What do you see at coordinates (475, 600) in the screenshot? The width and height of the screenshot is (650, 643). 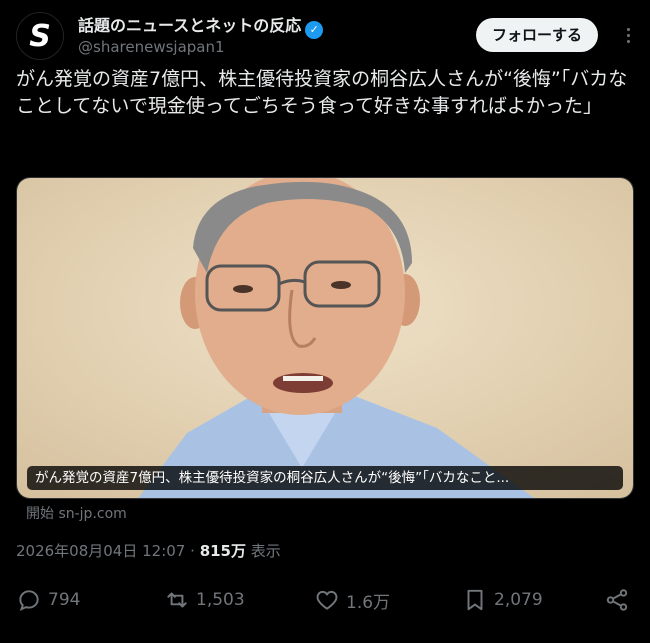 I see `bookmark-icon` at bounding box center [475, 600].